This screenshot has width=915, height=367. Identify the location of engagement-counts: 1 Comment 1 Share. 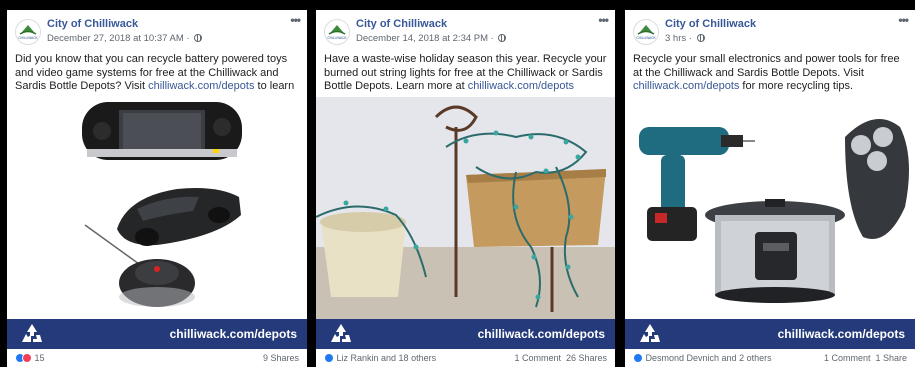
(865, 358).